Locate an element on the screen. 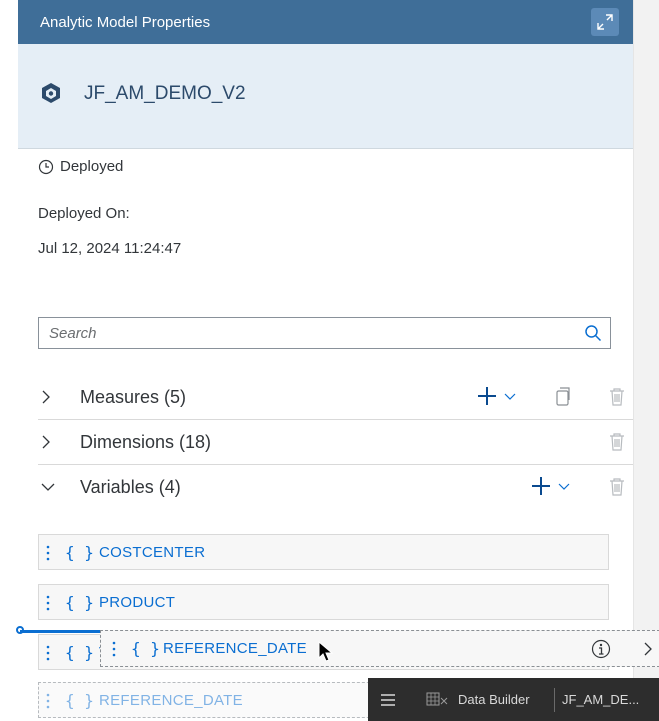  section-label: Measures (5) is located at coordinates (133, 397).